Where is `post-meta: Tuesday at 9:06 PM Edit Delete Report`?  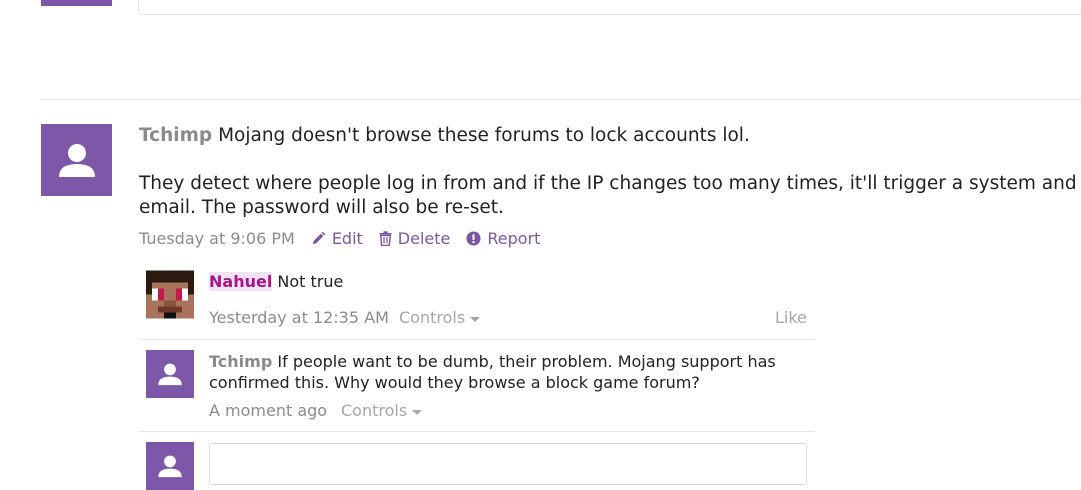 post-meta: Tuesday at 9:06 PM Edit Delete Report is located at coordinates (339, 238).